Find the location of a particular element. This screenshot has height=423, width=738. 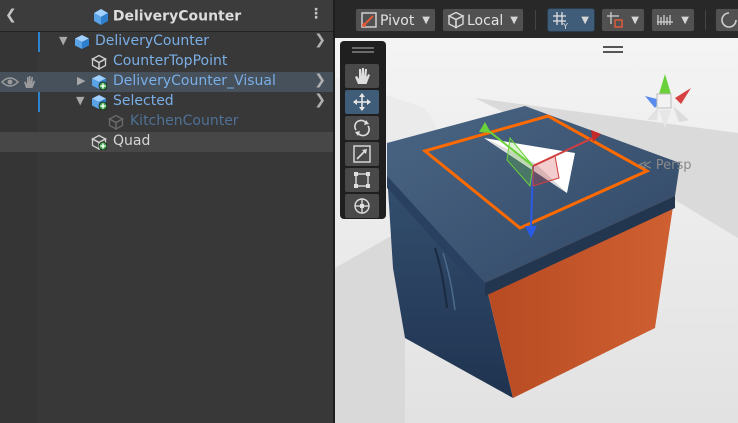

hand-icon is located at coordinates (362, 76).